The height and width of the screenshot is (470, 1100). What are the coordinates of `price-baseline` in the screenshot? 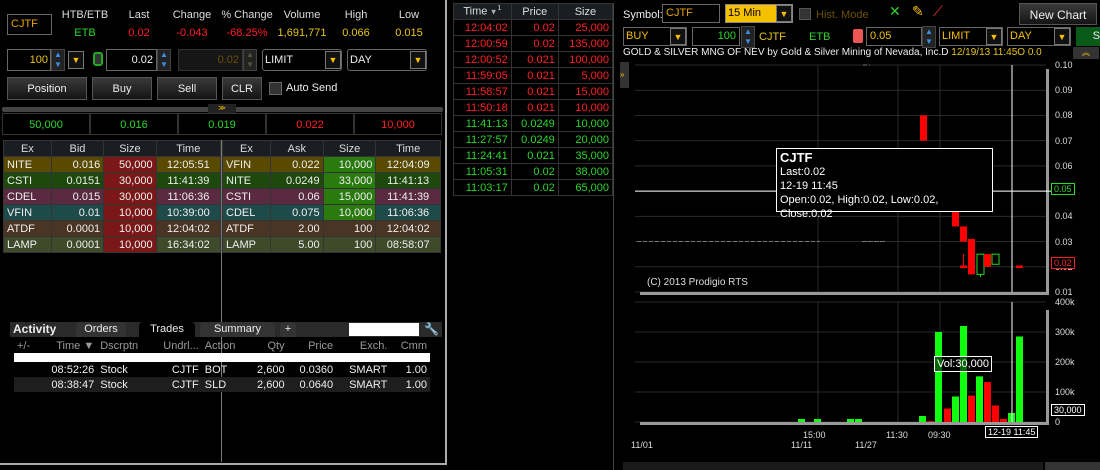 It's located at (844, 293).